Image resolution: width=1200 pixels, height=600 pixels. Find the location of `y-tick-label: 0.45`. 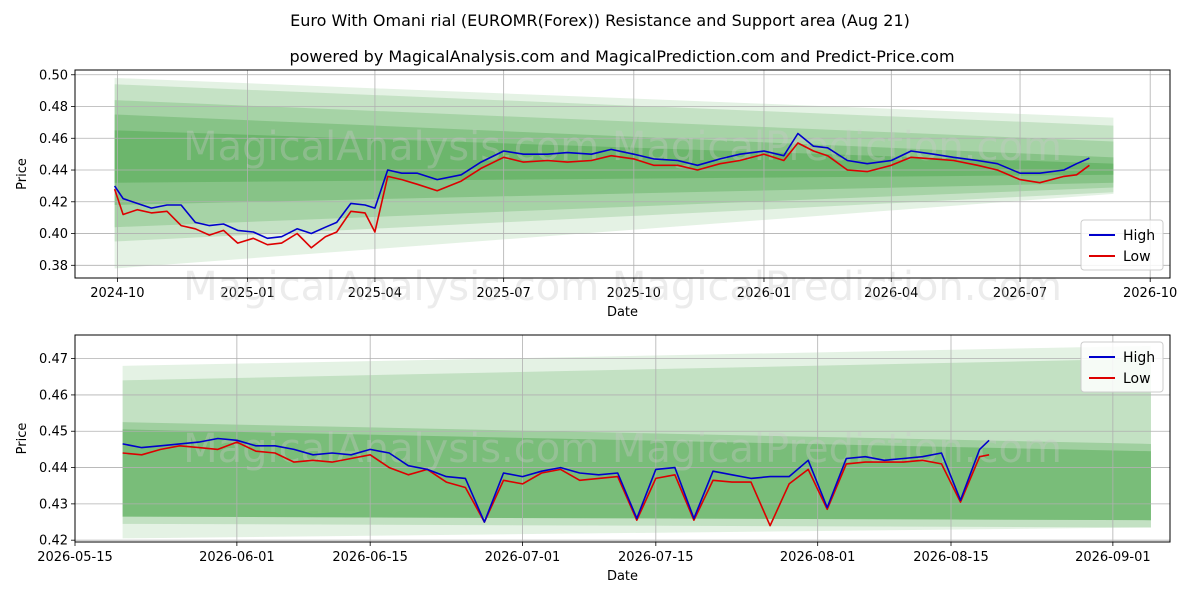

y-tick-label: 0.45 is located at coordinates (53, 432).